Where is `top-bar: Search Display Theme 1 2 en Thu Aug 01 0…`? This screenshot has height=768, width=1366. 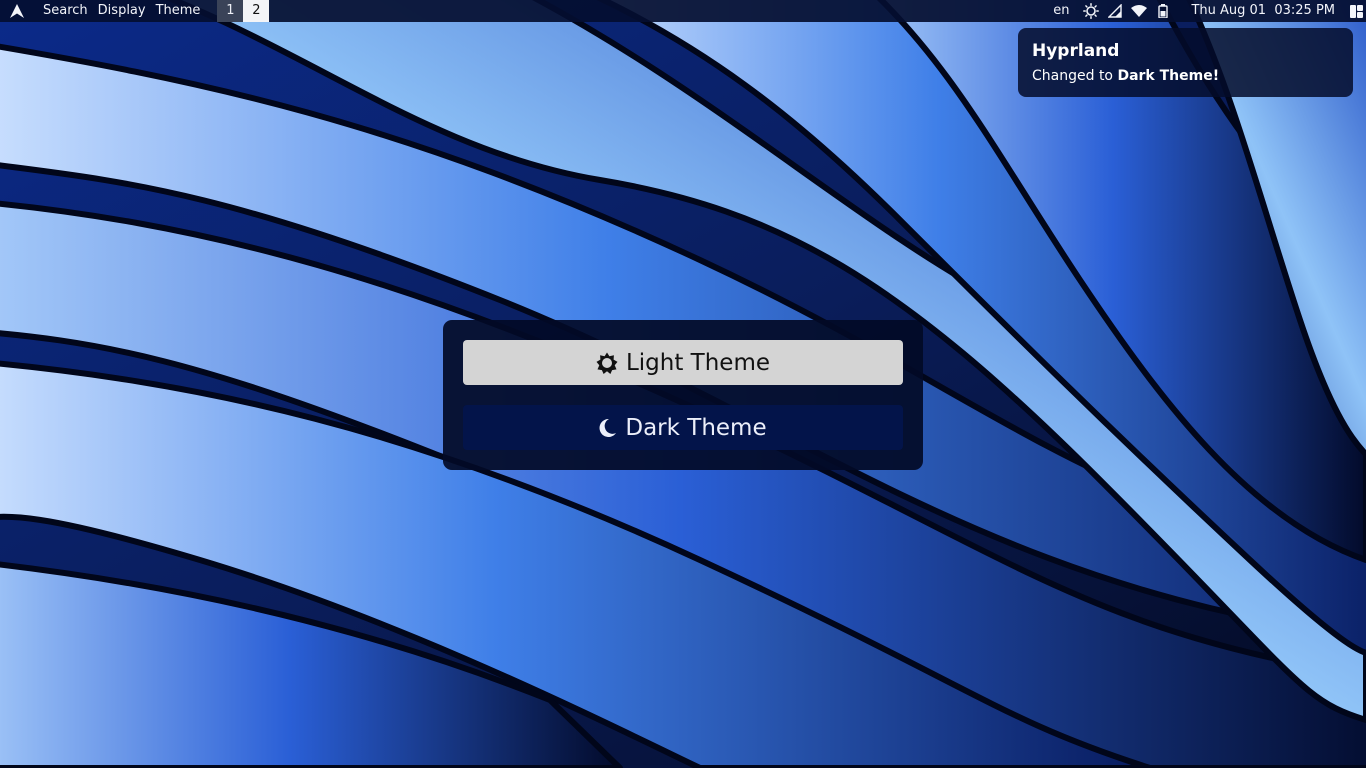 top-bar: Search Display Theme 1 2 en Thu Aug 01 0… is located at coordinates (683, 11).